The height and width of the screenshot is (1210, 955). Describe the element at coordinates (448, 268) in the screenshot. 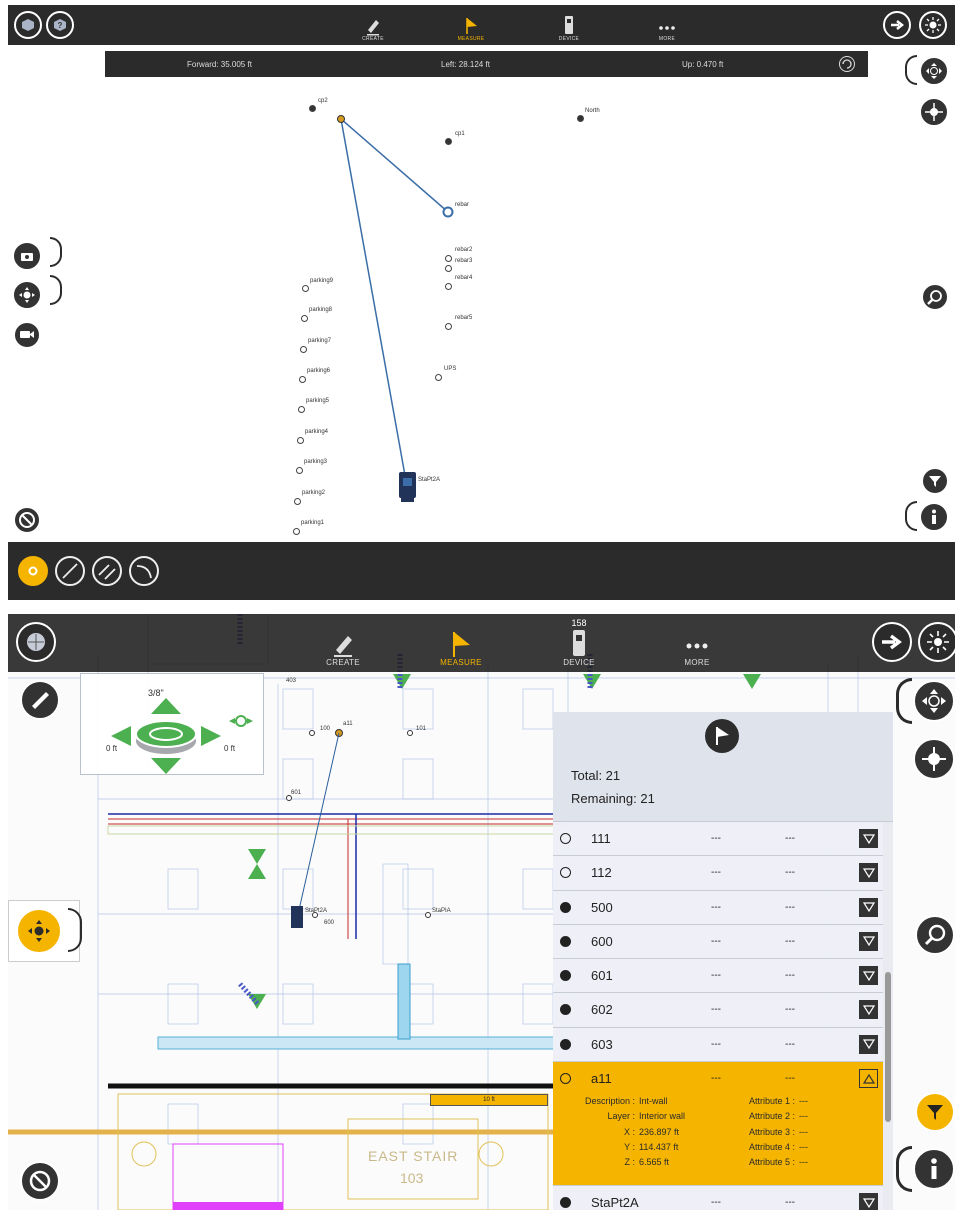

I see `point-rebar3-icon` at that location.